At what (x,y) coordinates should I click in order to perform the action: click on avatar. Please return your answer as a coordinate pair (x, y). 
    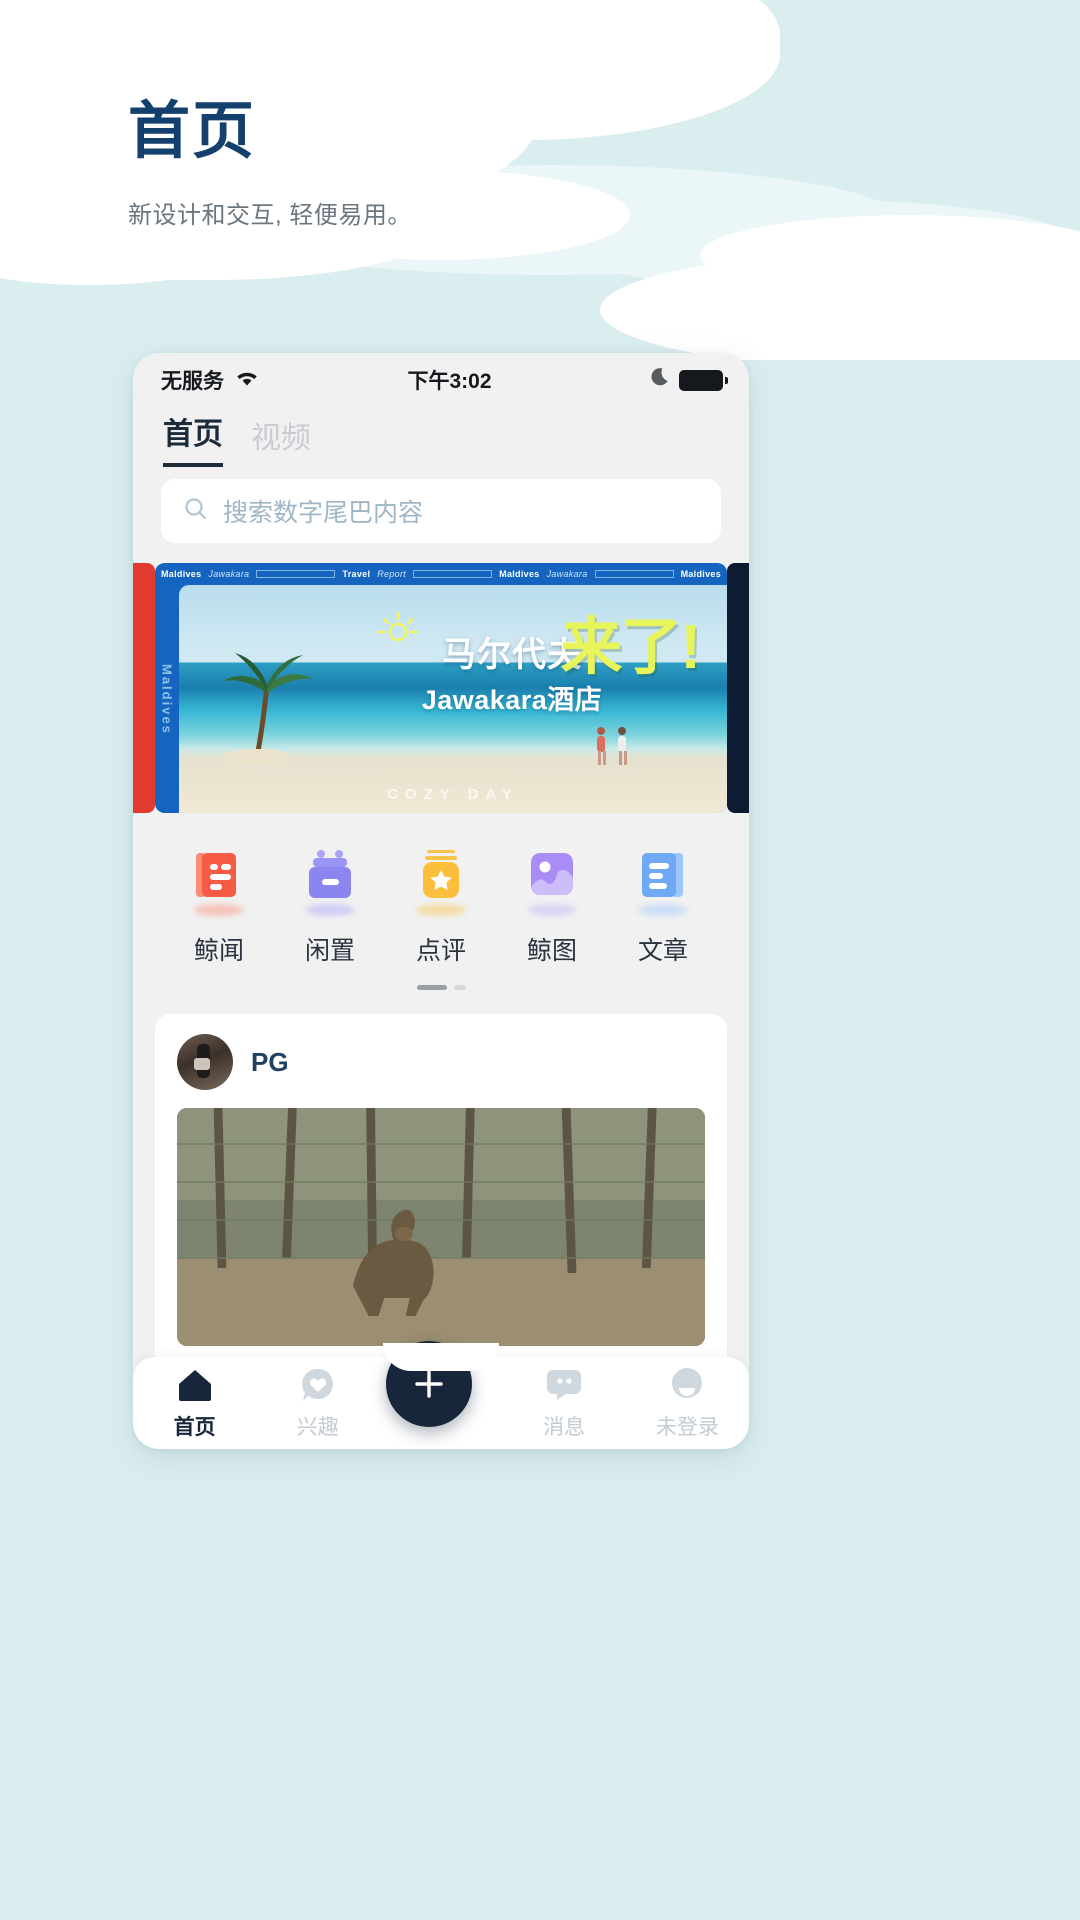
    Looking at the image, I should click on (205, 1062).